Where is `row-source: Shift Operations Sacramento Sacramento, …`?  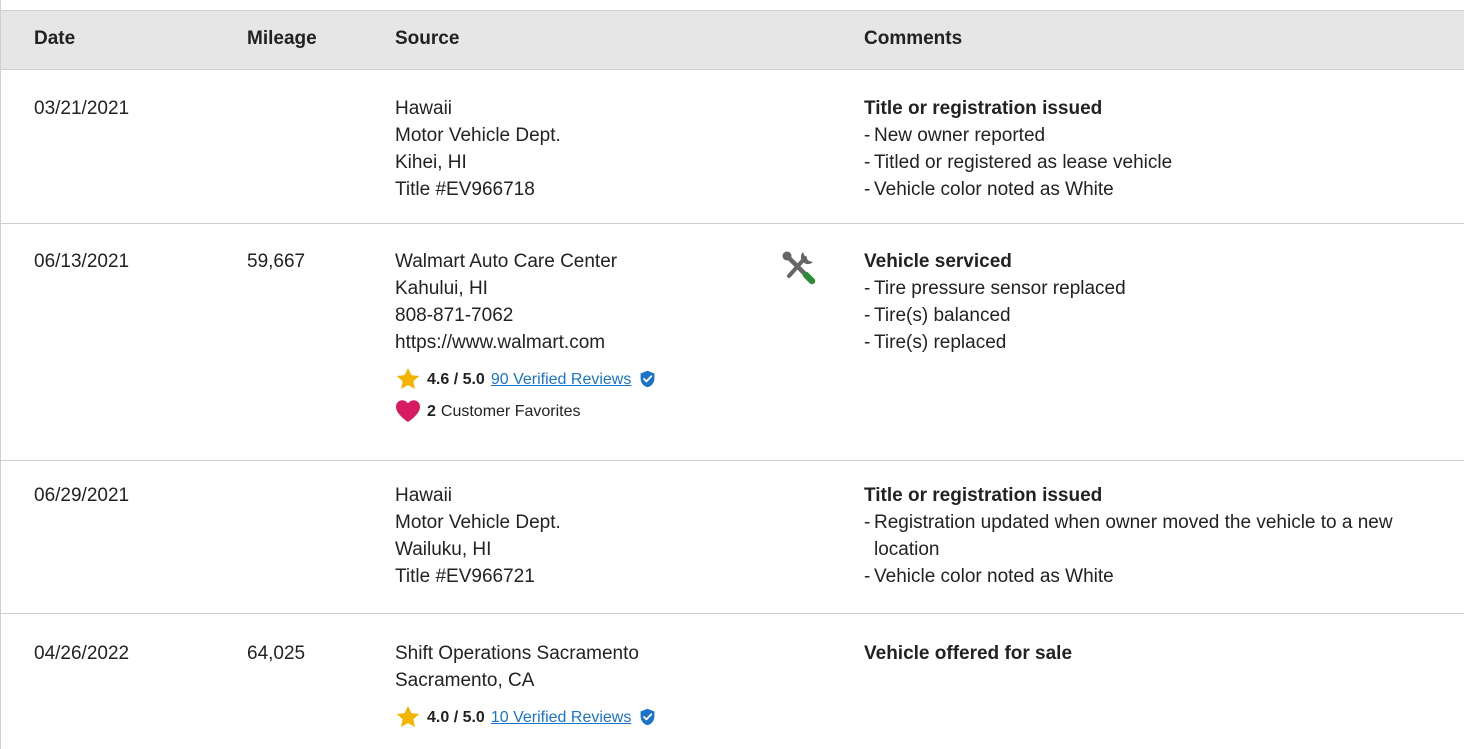 row-source: Shift Operations Sacramento Sacramento, … is located at coordinates (525, 685).